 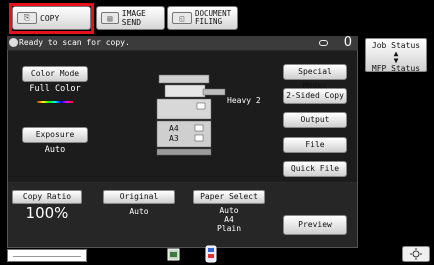 What do you see at coordinates (51, 18) in the screenshot?
I see `selected-tab-highlight` at bounding box center [51, 18].